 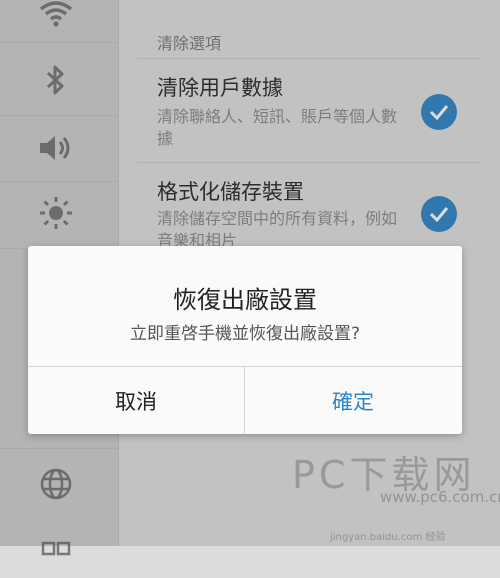 I want to click on watermark-site: www.pc6.com.cn, so click(x=440, y=497).